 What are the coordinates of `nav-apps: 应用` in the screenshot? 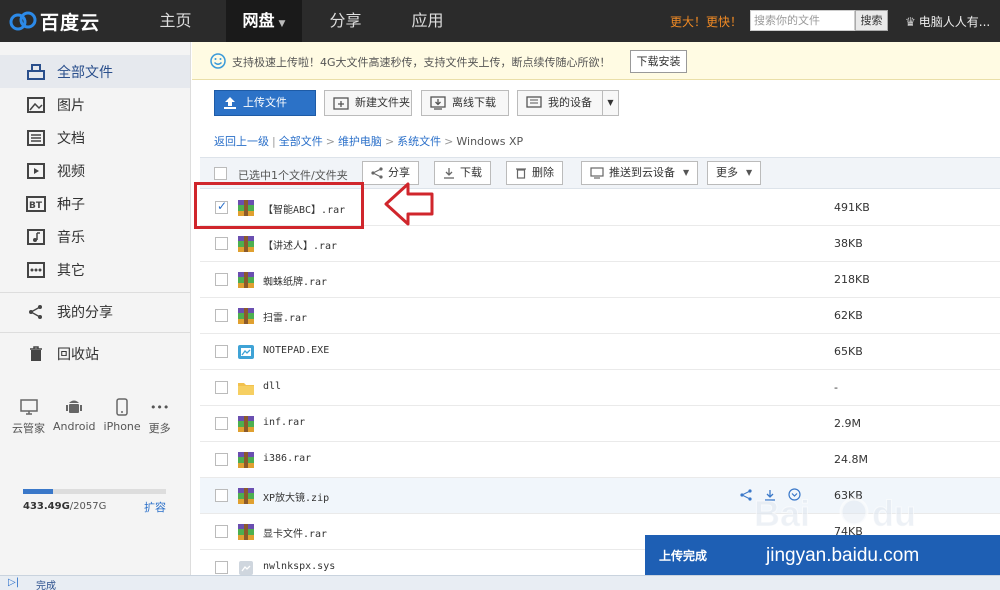 It's located at (427, 21).